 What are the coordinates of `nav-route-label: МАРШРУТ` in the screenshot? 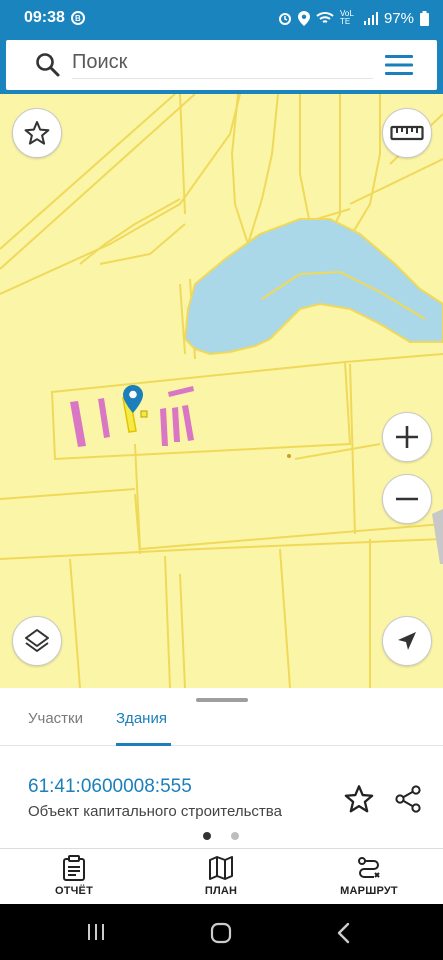 It's located at (369, 891).